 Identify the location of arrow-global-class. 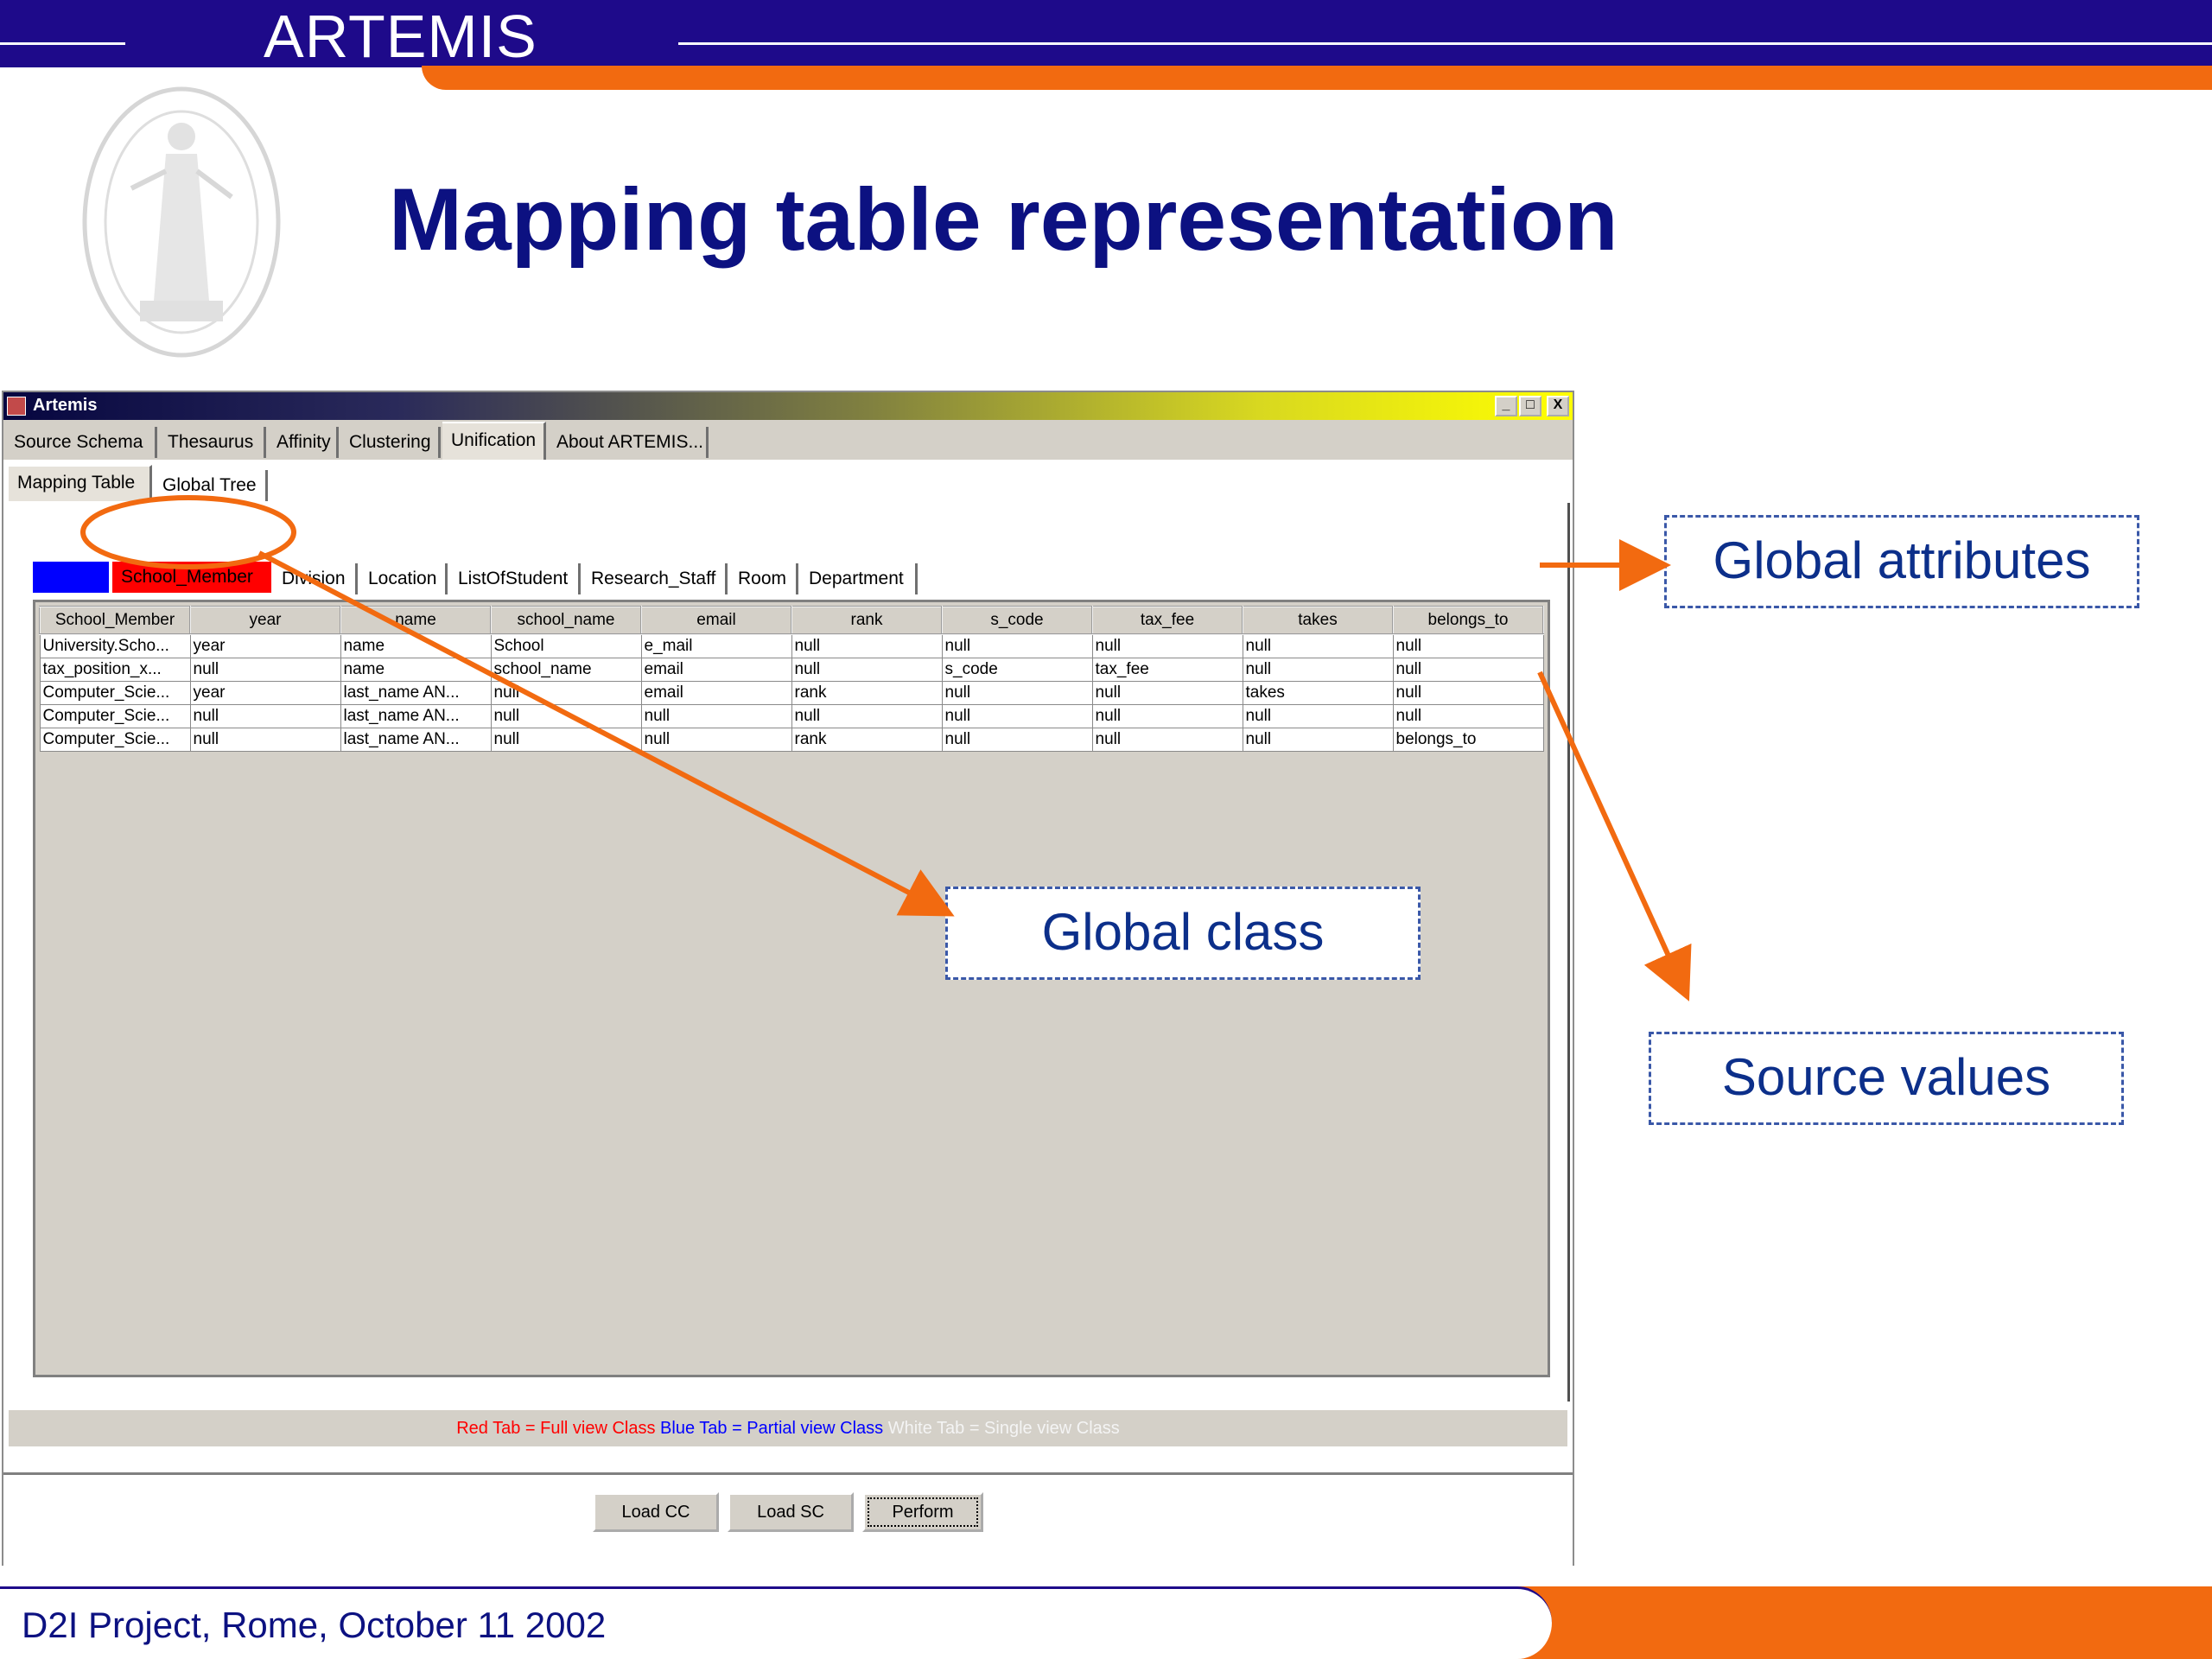
(606, 733).